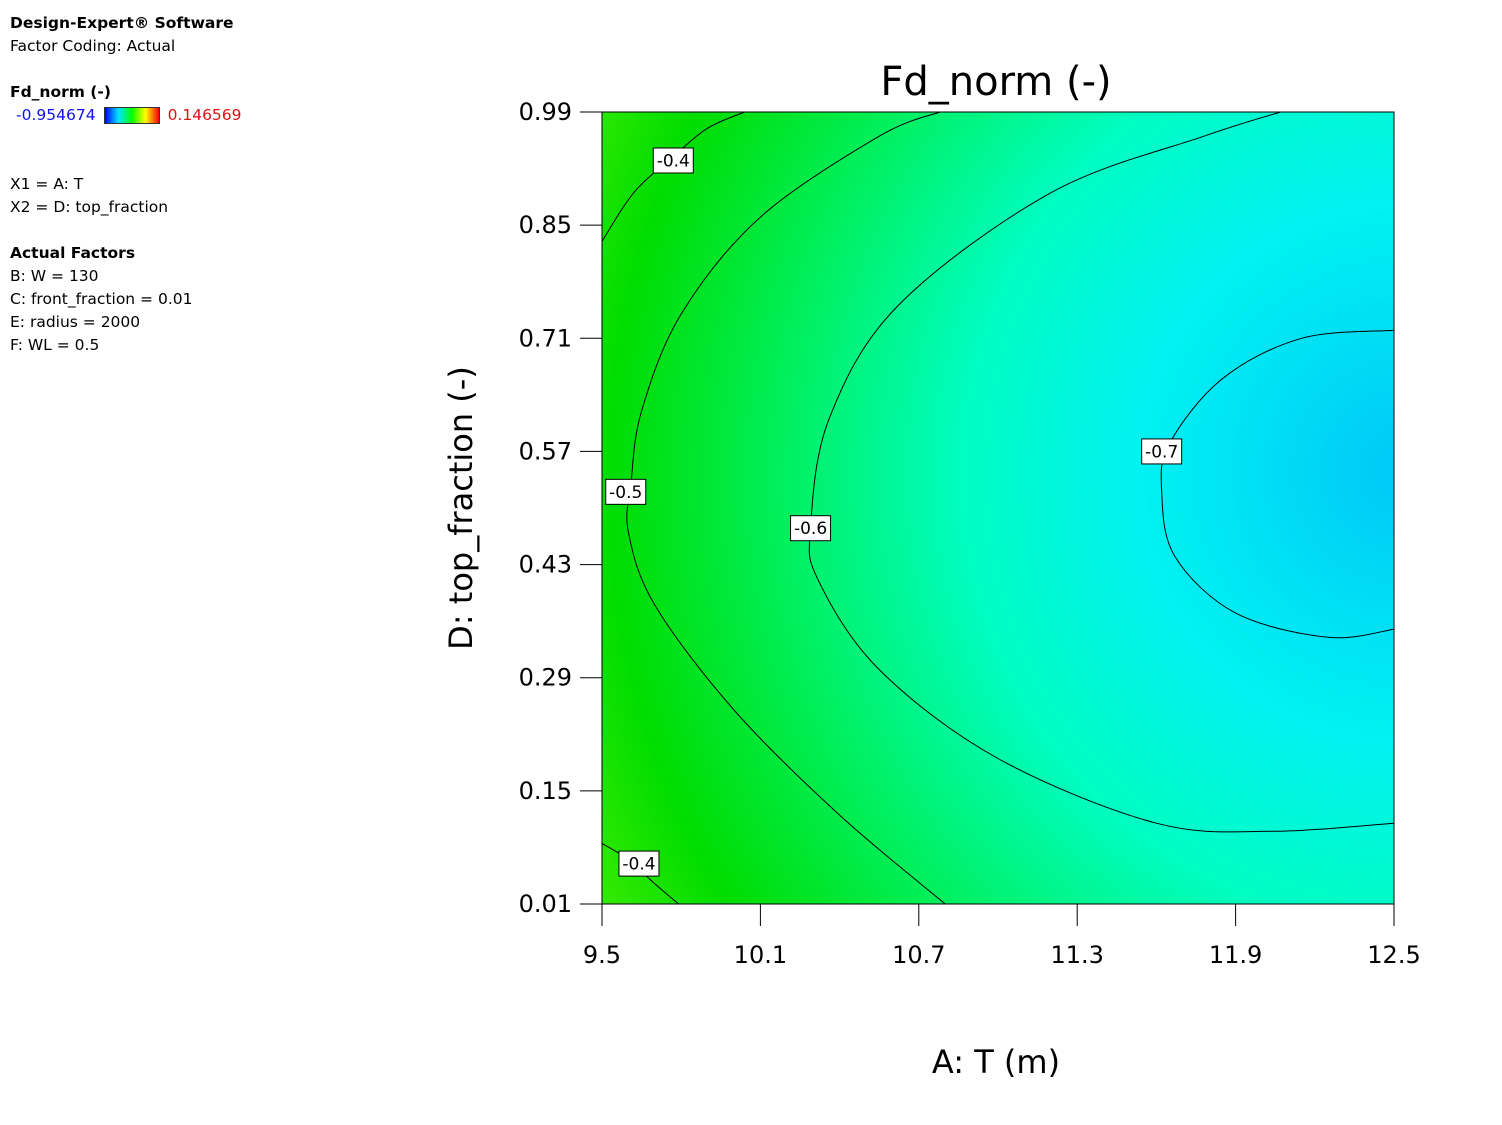 The height and width of the screenshot is (1125, 1502). What do you see at coordinates (1235, 955) in the screenshot?
I see `x-tick-label: 11.9` at bounding box center [1235, 955].